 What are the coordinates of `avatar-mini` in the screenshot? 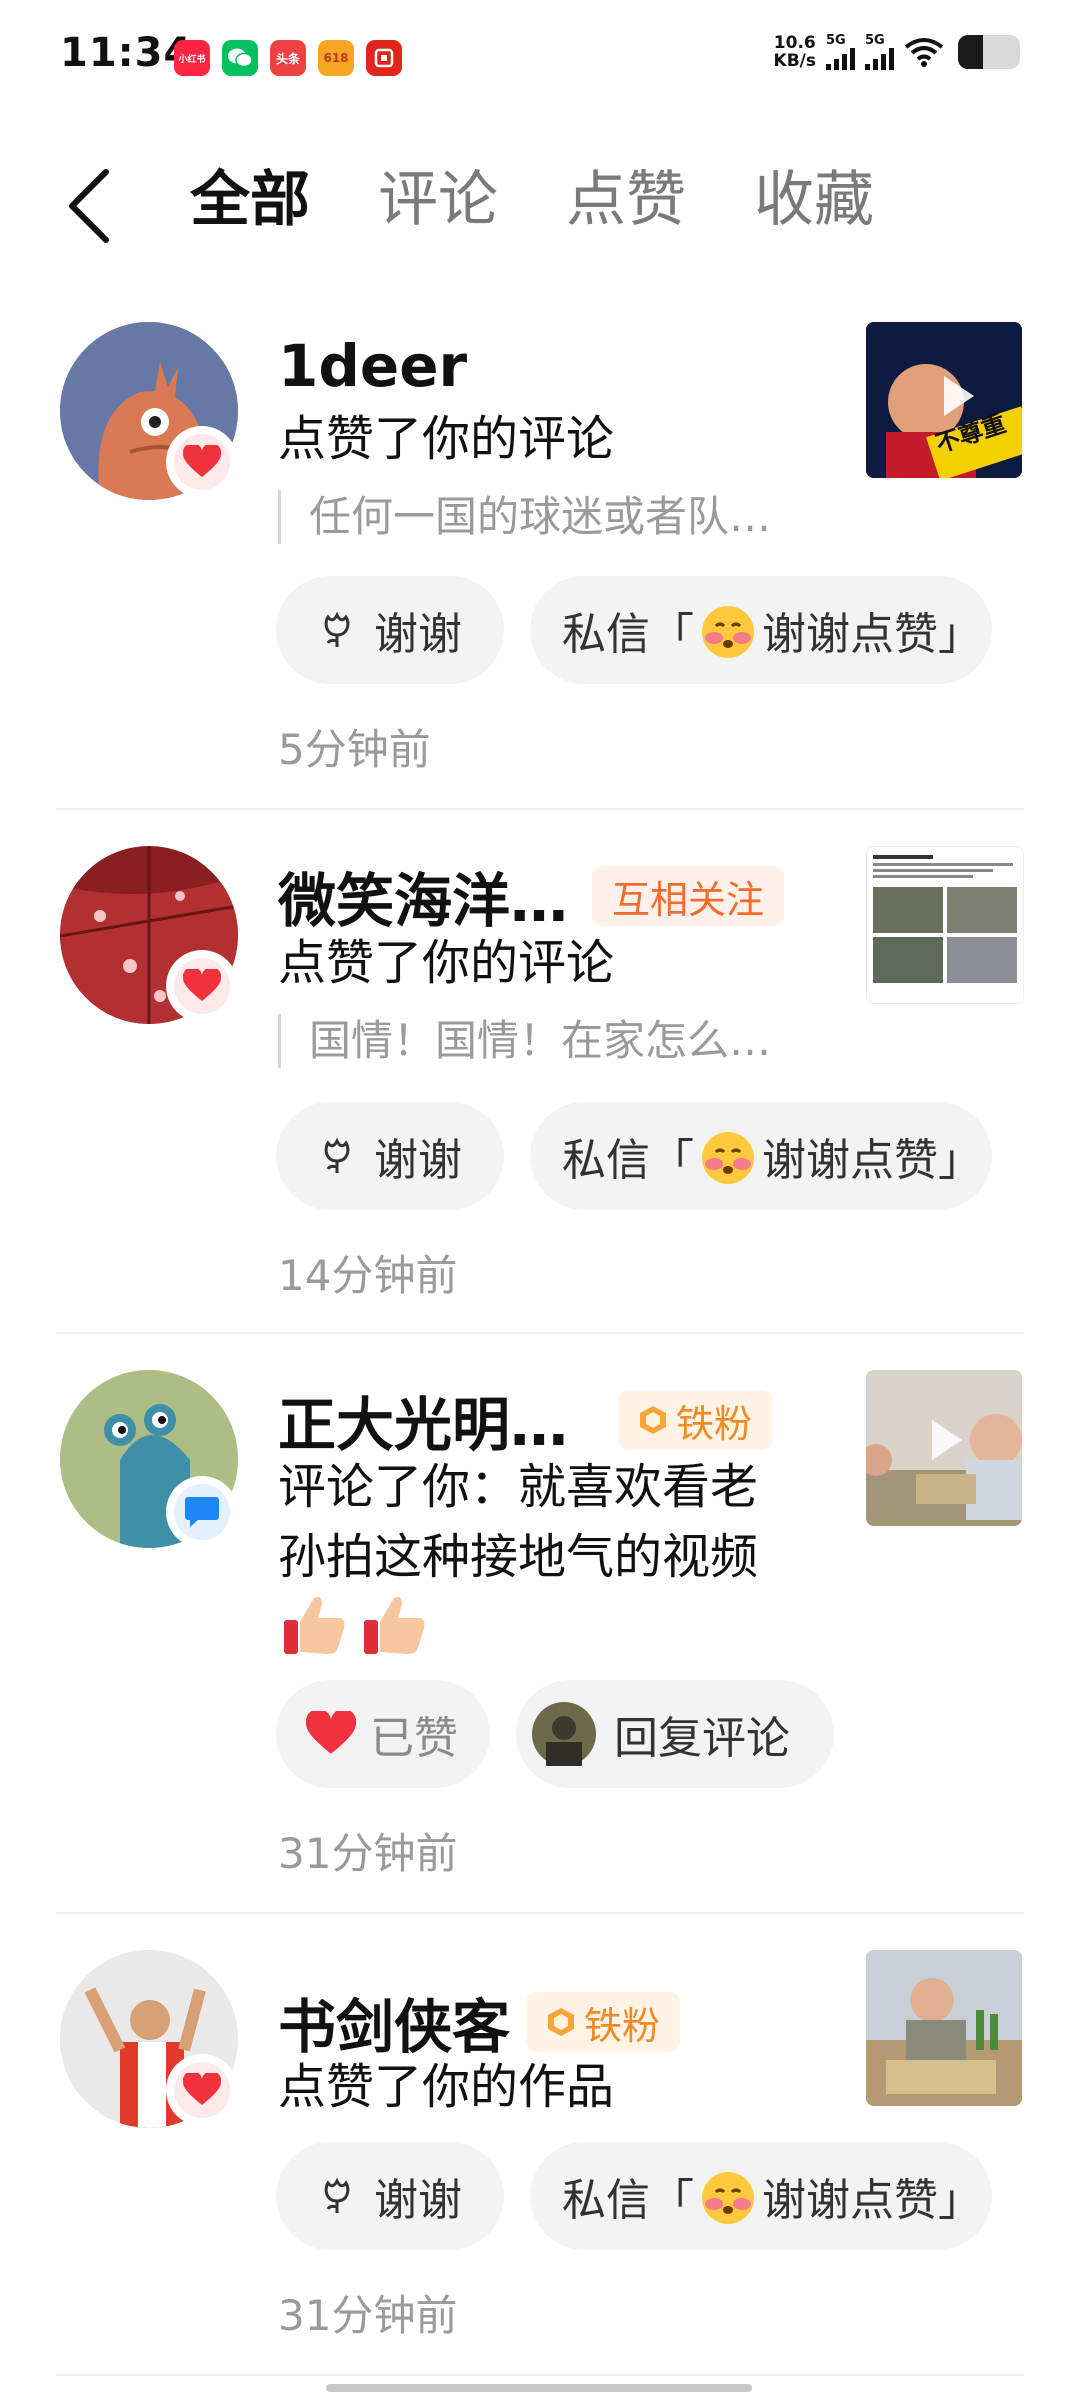 It's located at (564, 1734).